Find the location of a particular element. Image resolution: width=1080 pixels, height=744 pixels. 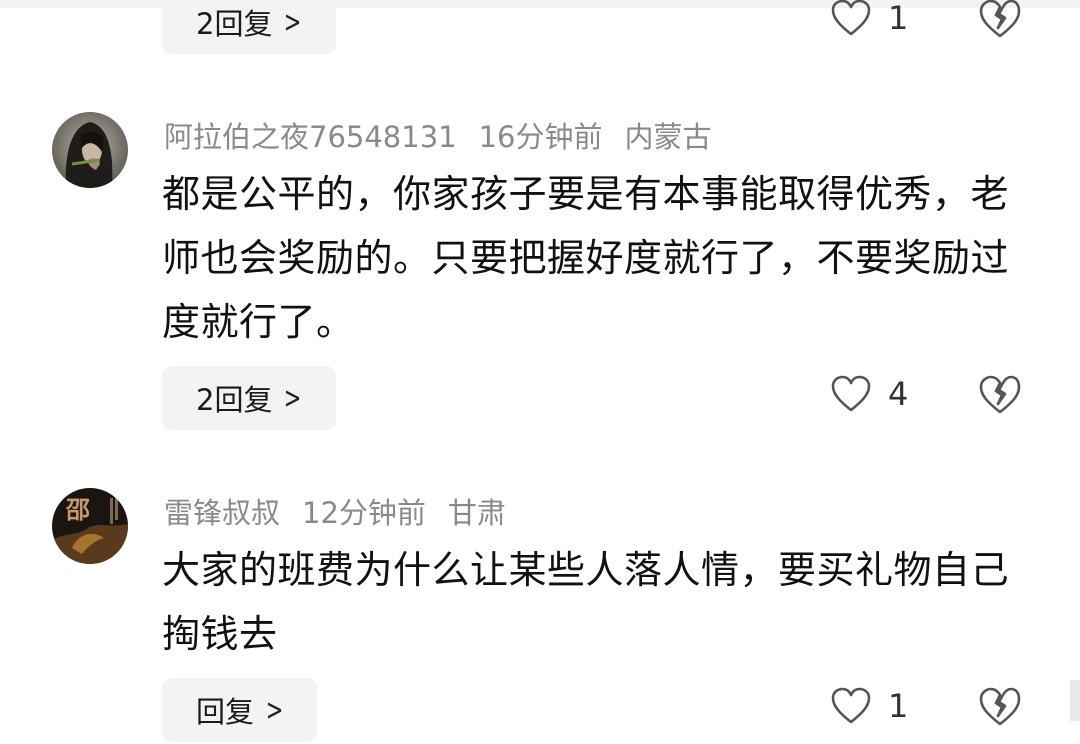

avatar: 邵 is located at coordinates (90, 526).